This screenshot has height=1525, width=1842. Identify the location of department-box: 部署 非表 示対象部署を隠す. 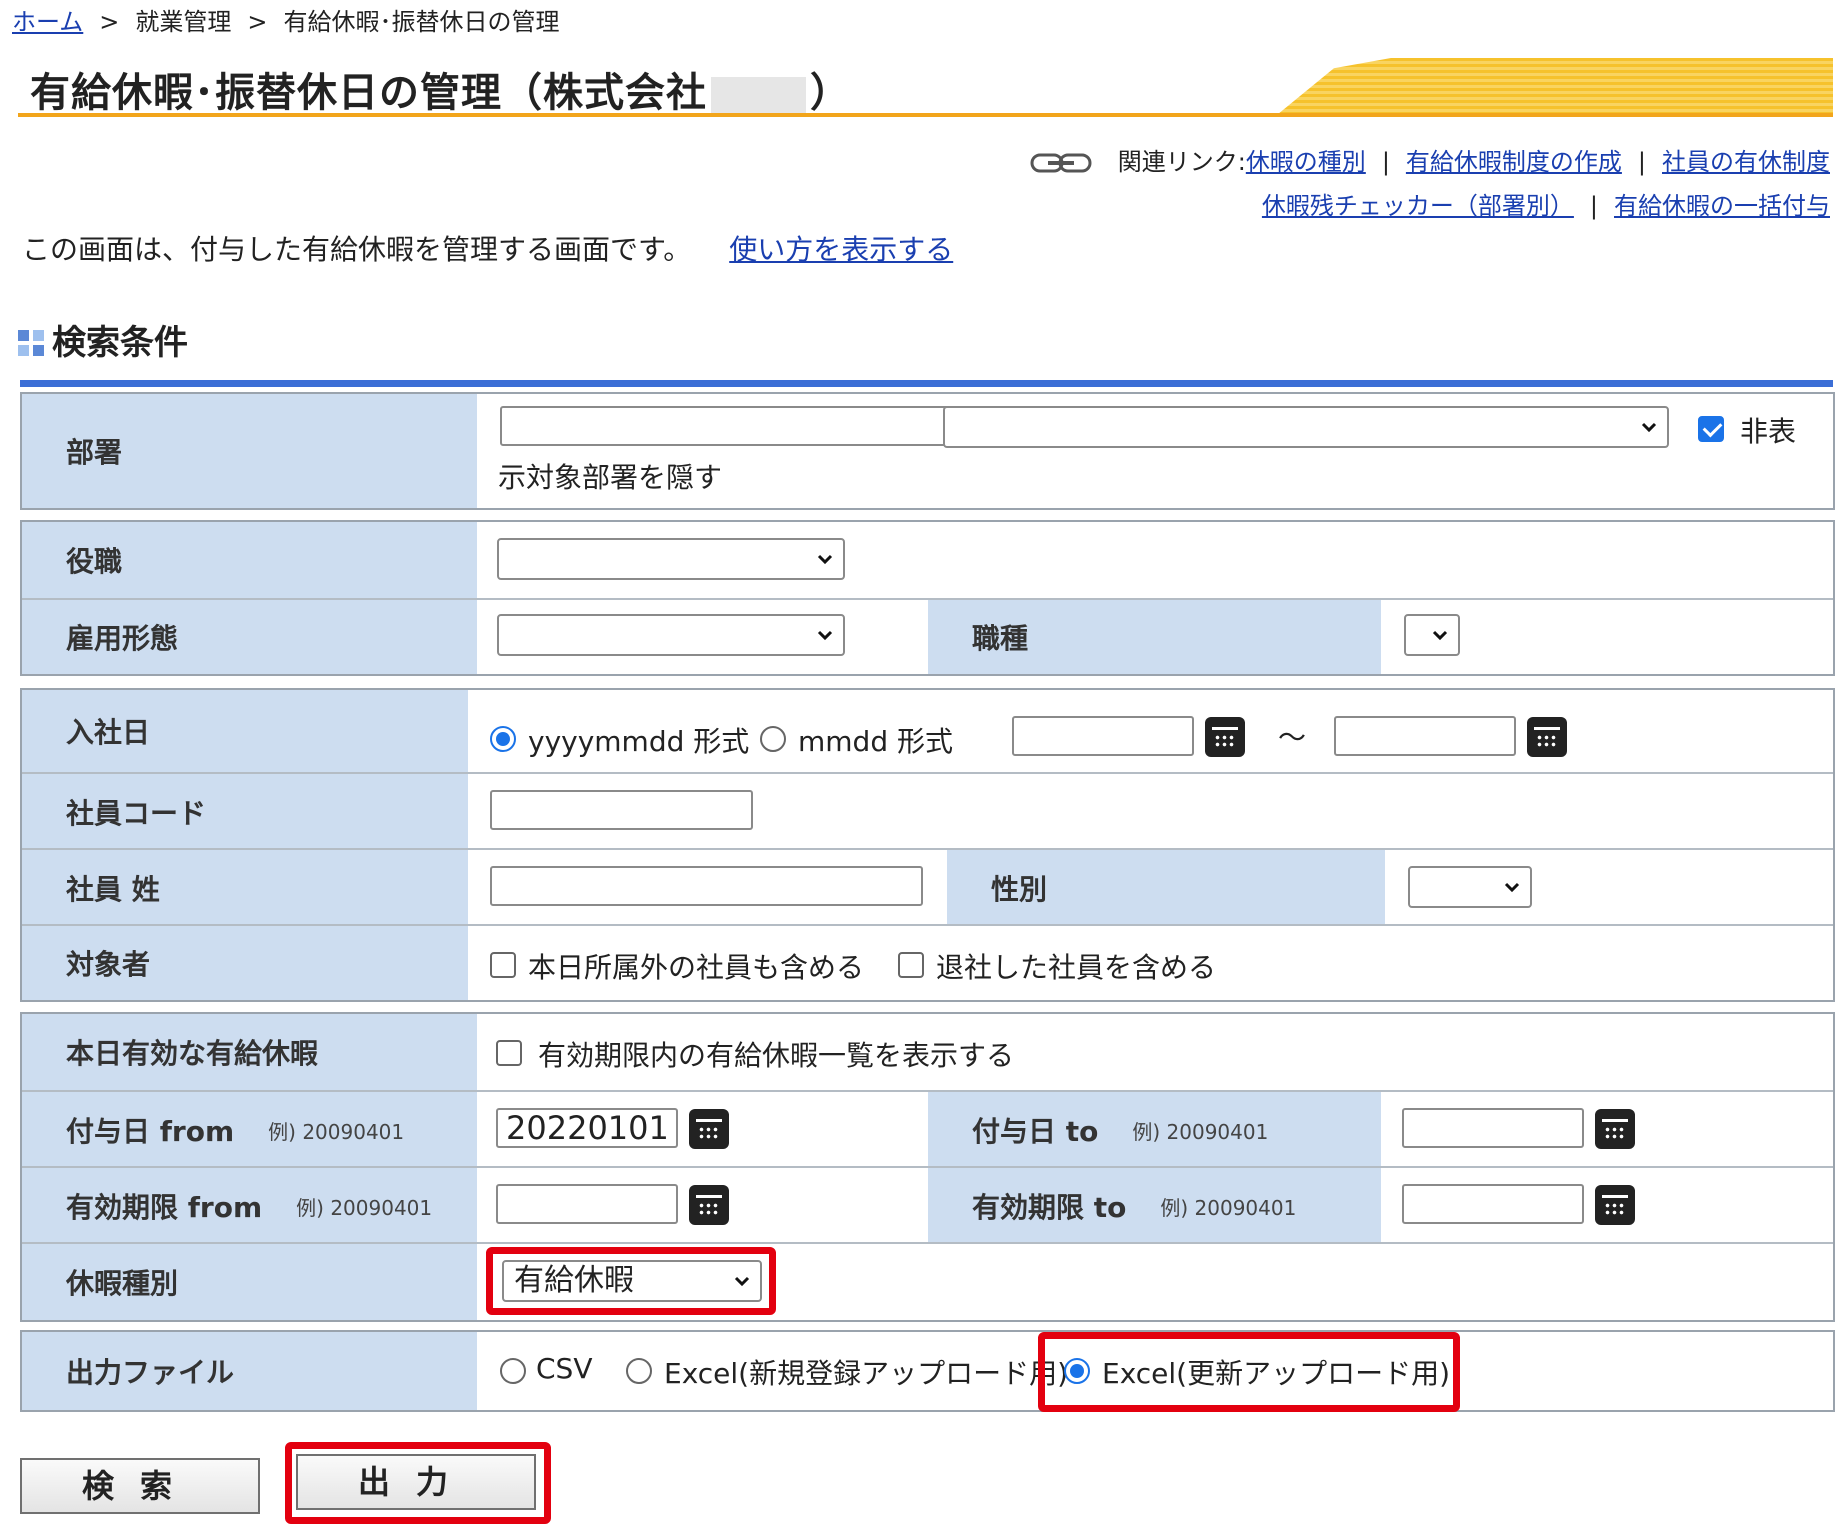
(927, 451).